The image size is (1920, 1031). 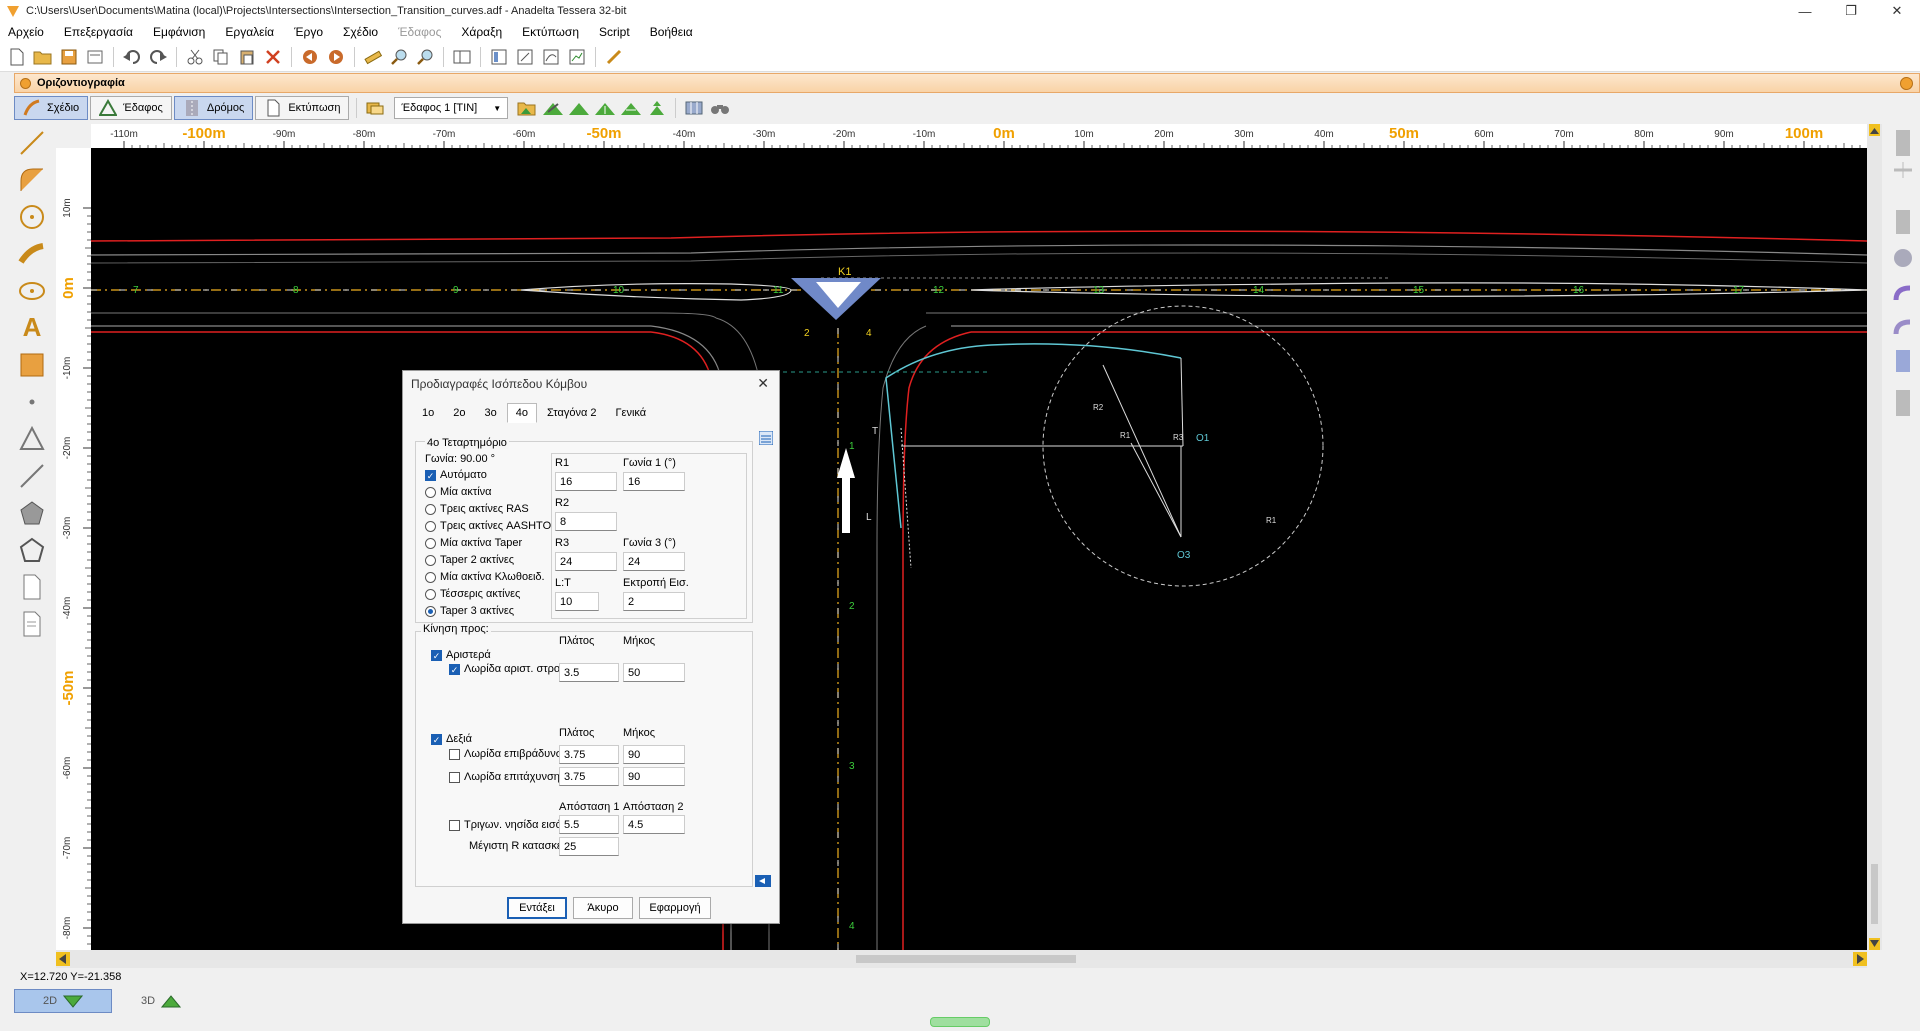 What do you see at coordinates (32, 216) in the screenshot?
I see `circle-tool-icon` at bounding box center [32, 216].